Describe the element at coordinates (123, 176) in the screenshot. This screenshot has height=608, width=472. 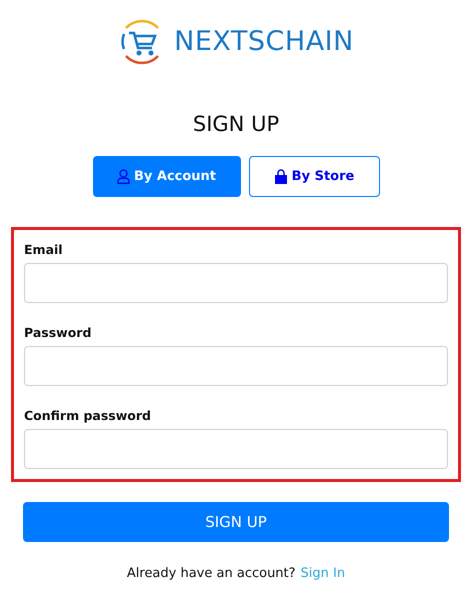
I see `user-icon` at that location.